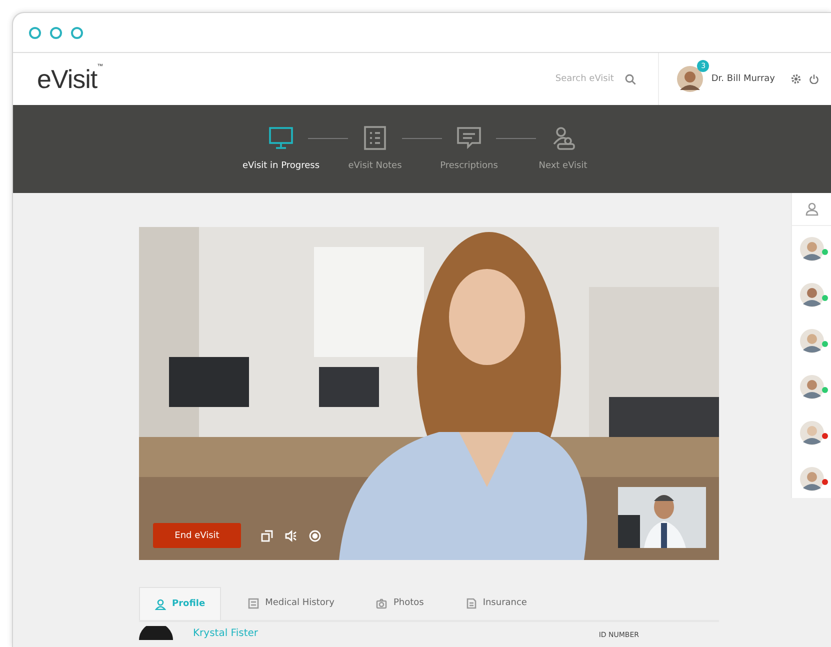 Image resolution: width=831 pixels, height=647 pixels. What do you see at coordinates (382, 603) in the screenshot?
I see `camera-icon` at bounding box center [382, 603].